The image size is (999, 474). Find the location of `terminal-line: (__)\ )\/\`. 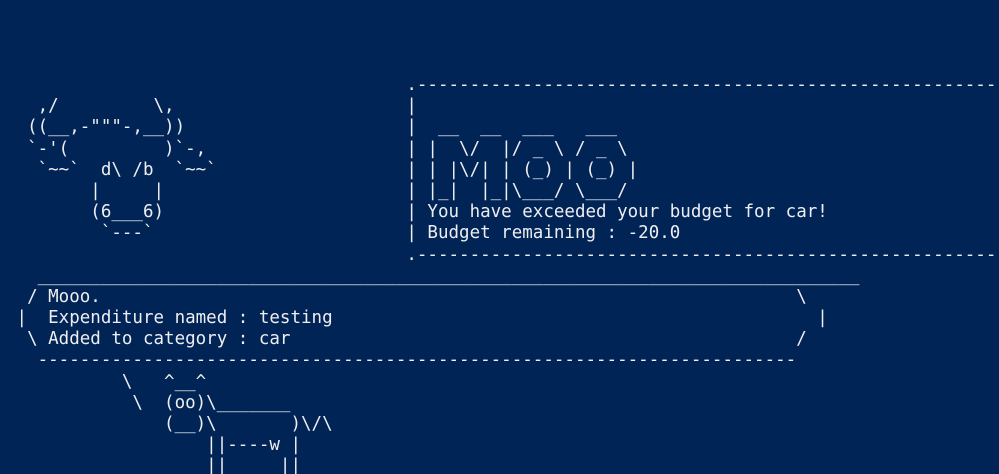

terminal-line: (__)\ )\/\ is located at coordinates (169, 424).